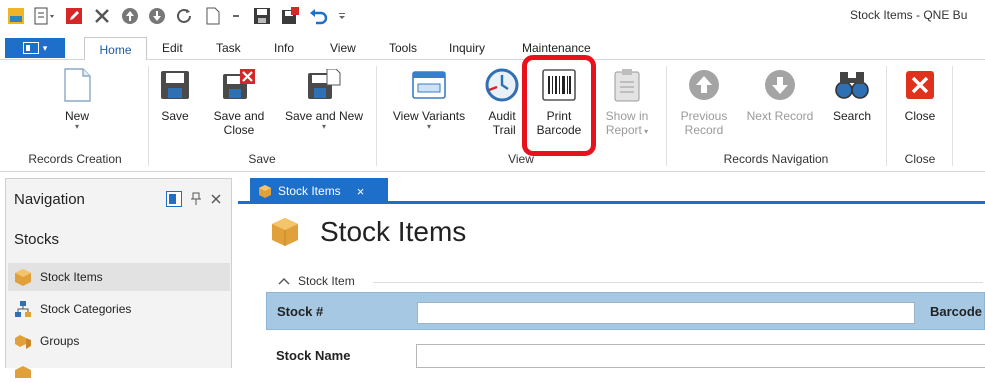  I want to click on stock-name-input, so click(700, 356).